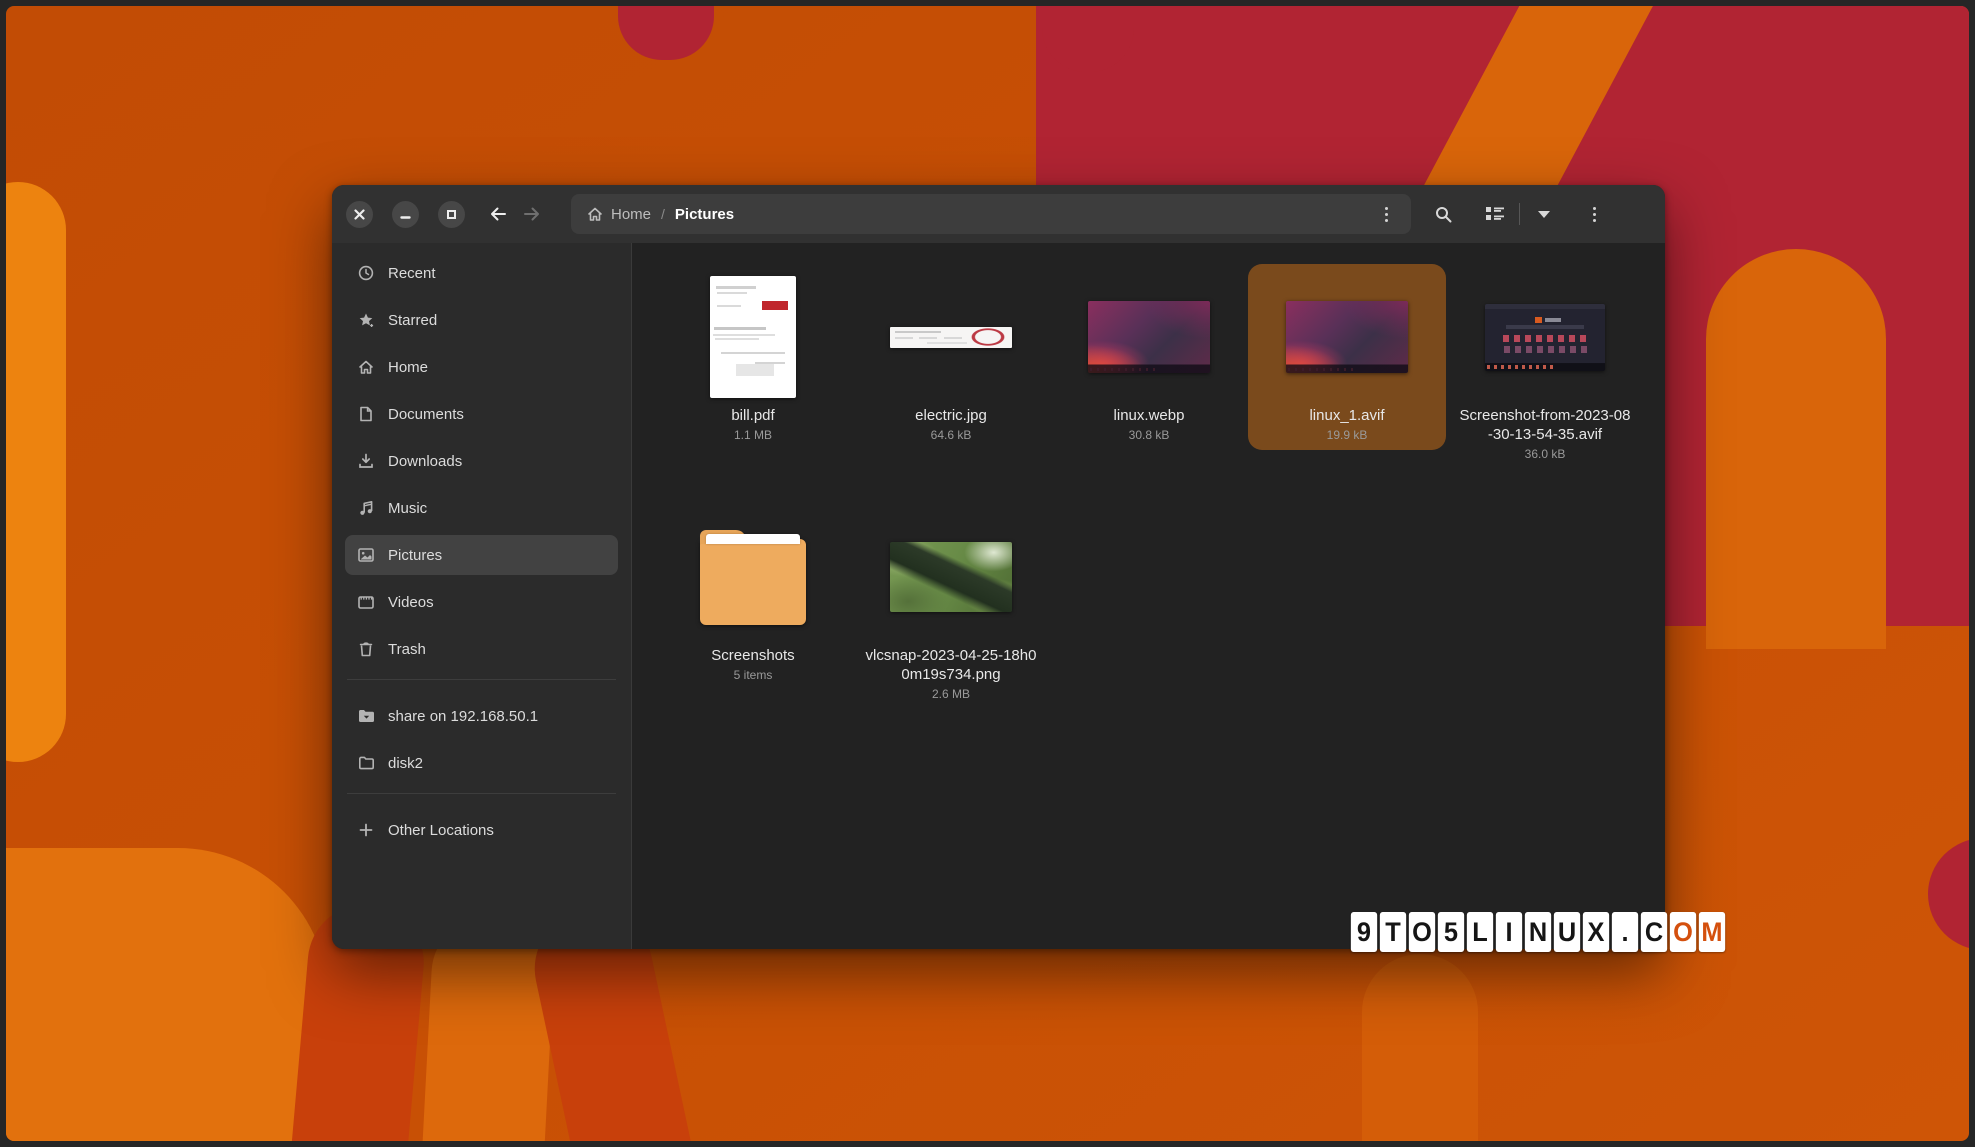 The image size is (1975, 1147). I want to click on sidebar-label: Pictures, so click(415, 555).